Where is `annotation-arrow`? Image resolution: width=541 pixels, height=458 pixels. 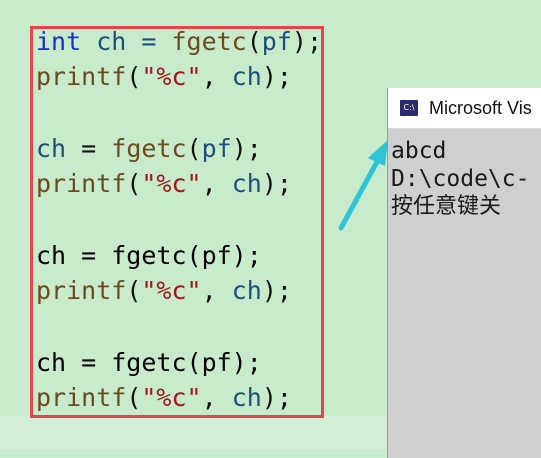 annotation-arrow is located at coordinates (363, 185).